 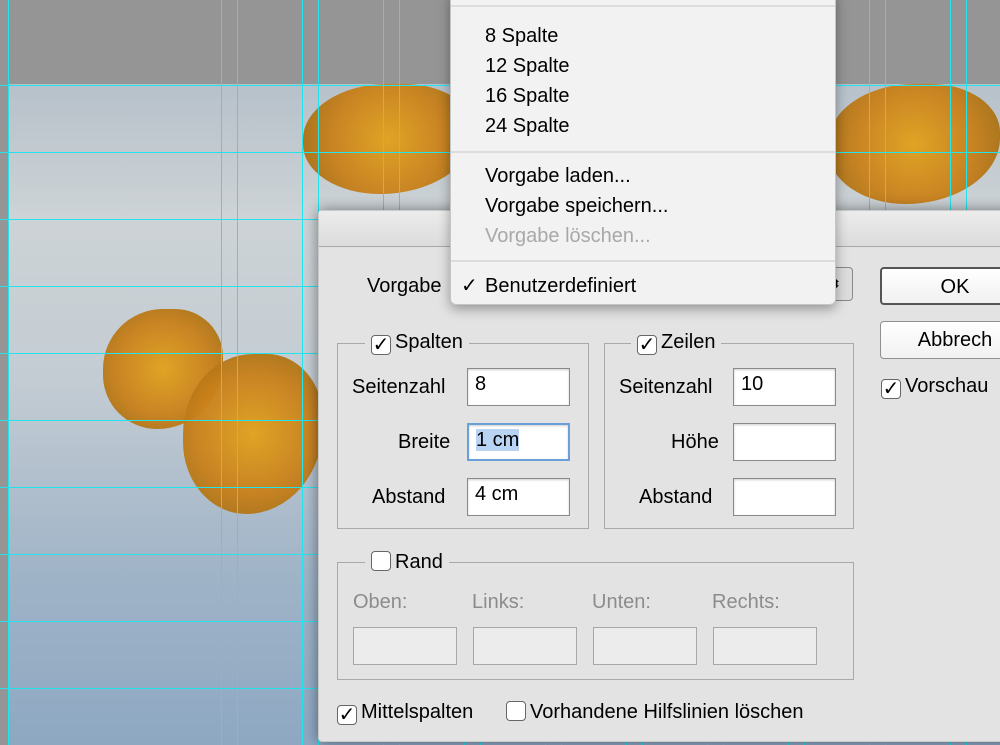 I want to click on rows-checkbox: ✓ Zeilen, so click(x=676, y=343).